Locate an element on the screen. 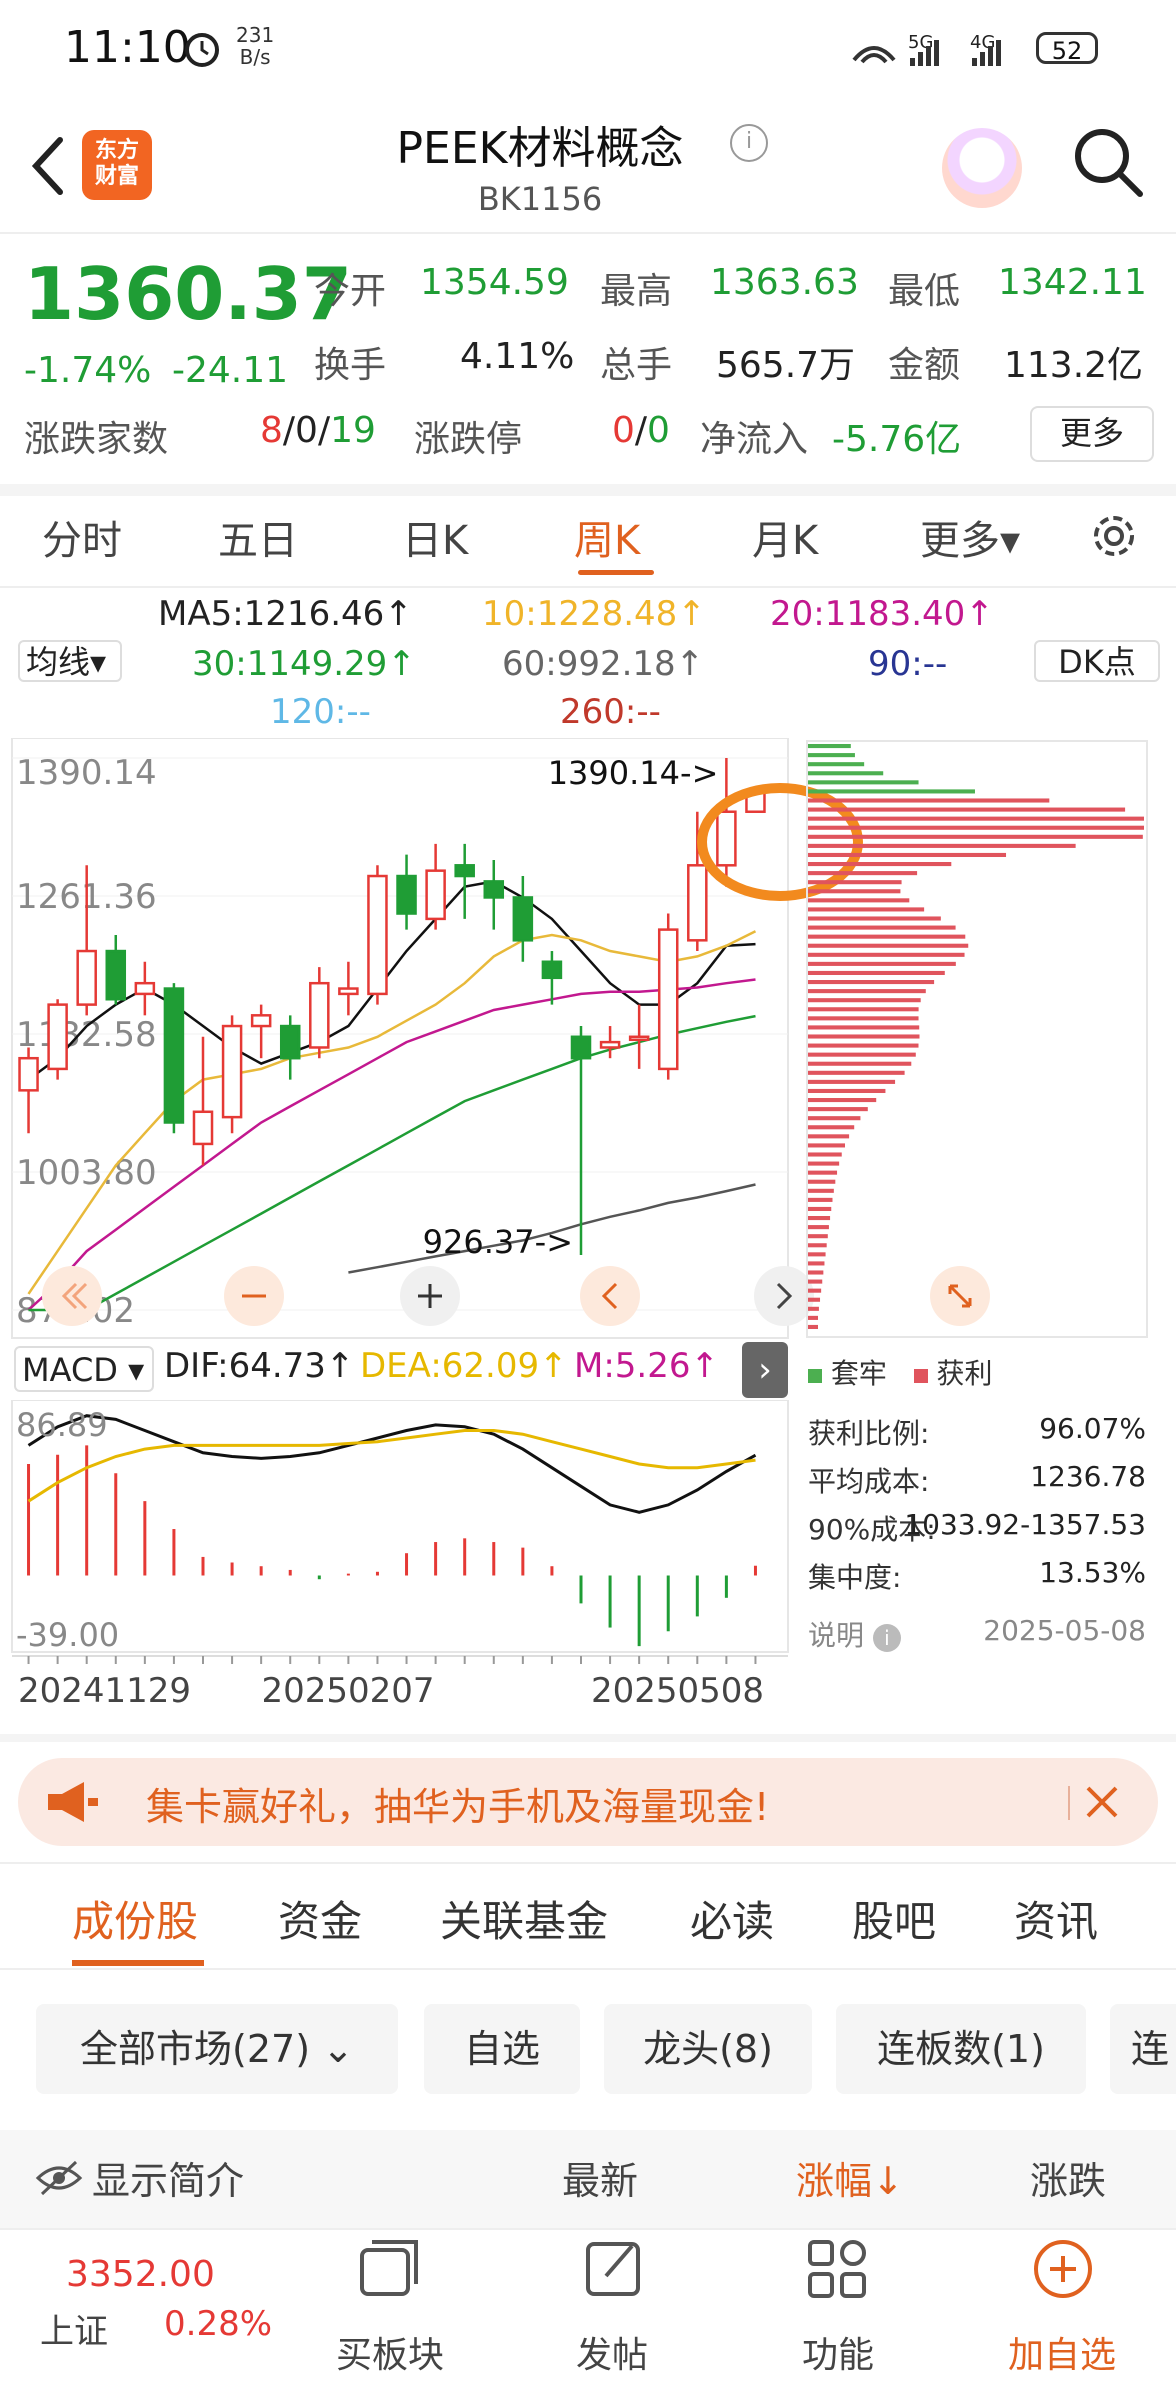  tab-constituents: 成份股 is located at coordinates (135, 1918).